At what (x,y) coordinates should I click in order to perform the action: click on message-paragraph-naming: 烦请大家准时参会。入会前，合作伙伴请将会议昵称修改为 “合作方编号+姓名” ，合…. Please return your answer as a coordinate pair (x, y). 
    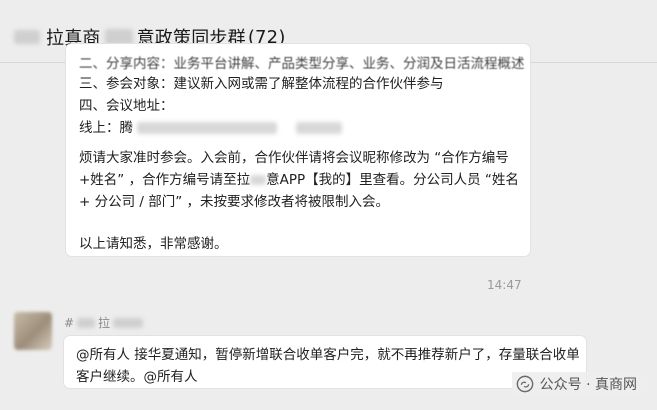
    Looking at the image, I should click on (300, 180).